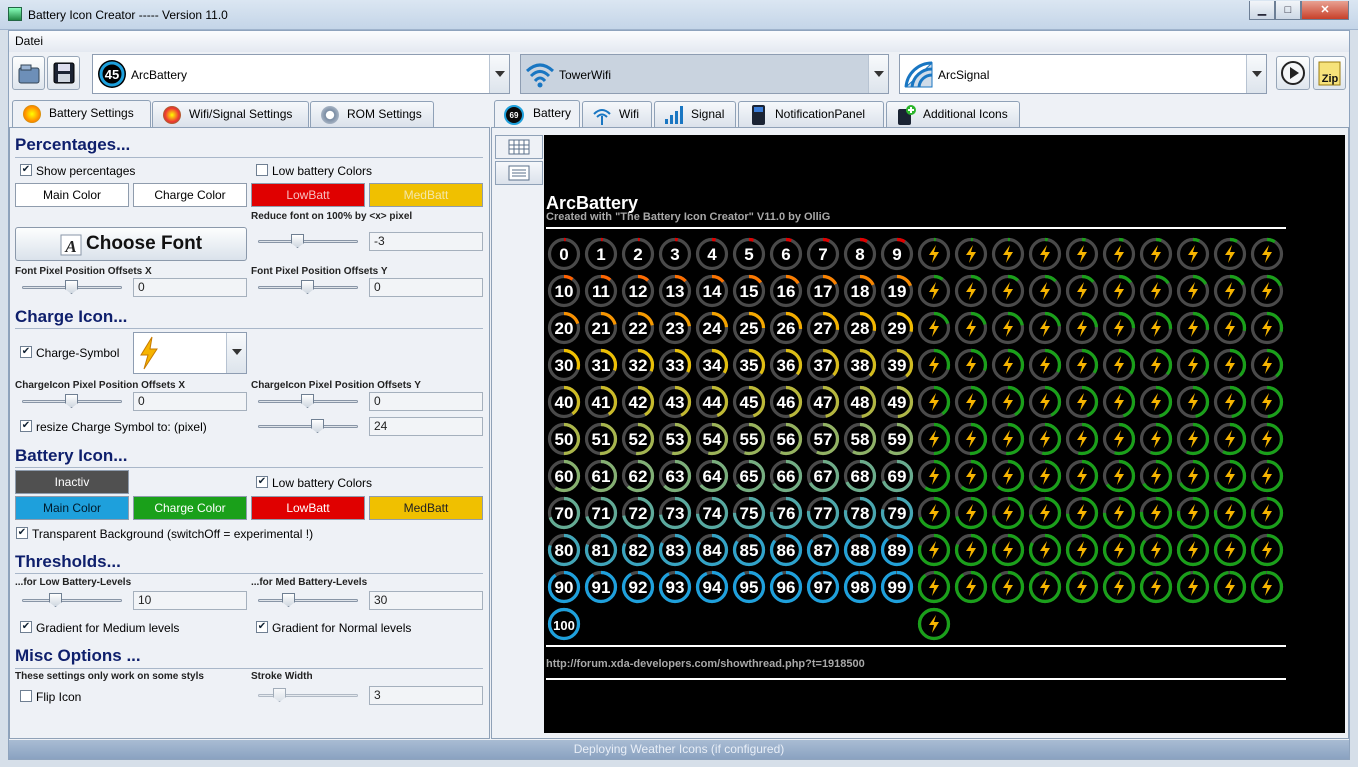 The width and height of the screenshot is (1358, 767). I want to click on zip-button: Zip, so click(1329, 73).